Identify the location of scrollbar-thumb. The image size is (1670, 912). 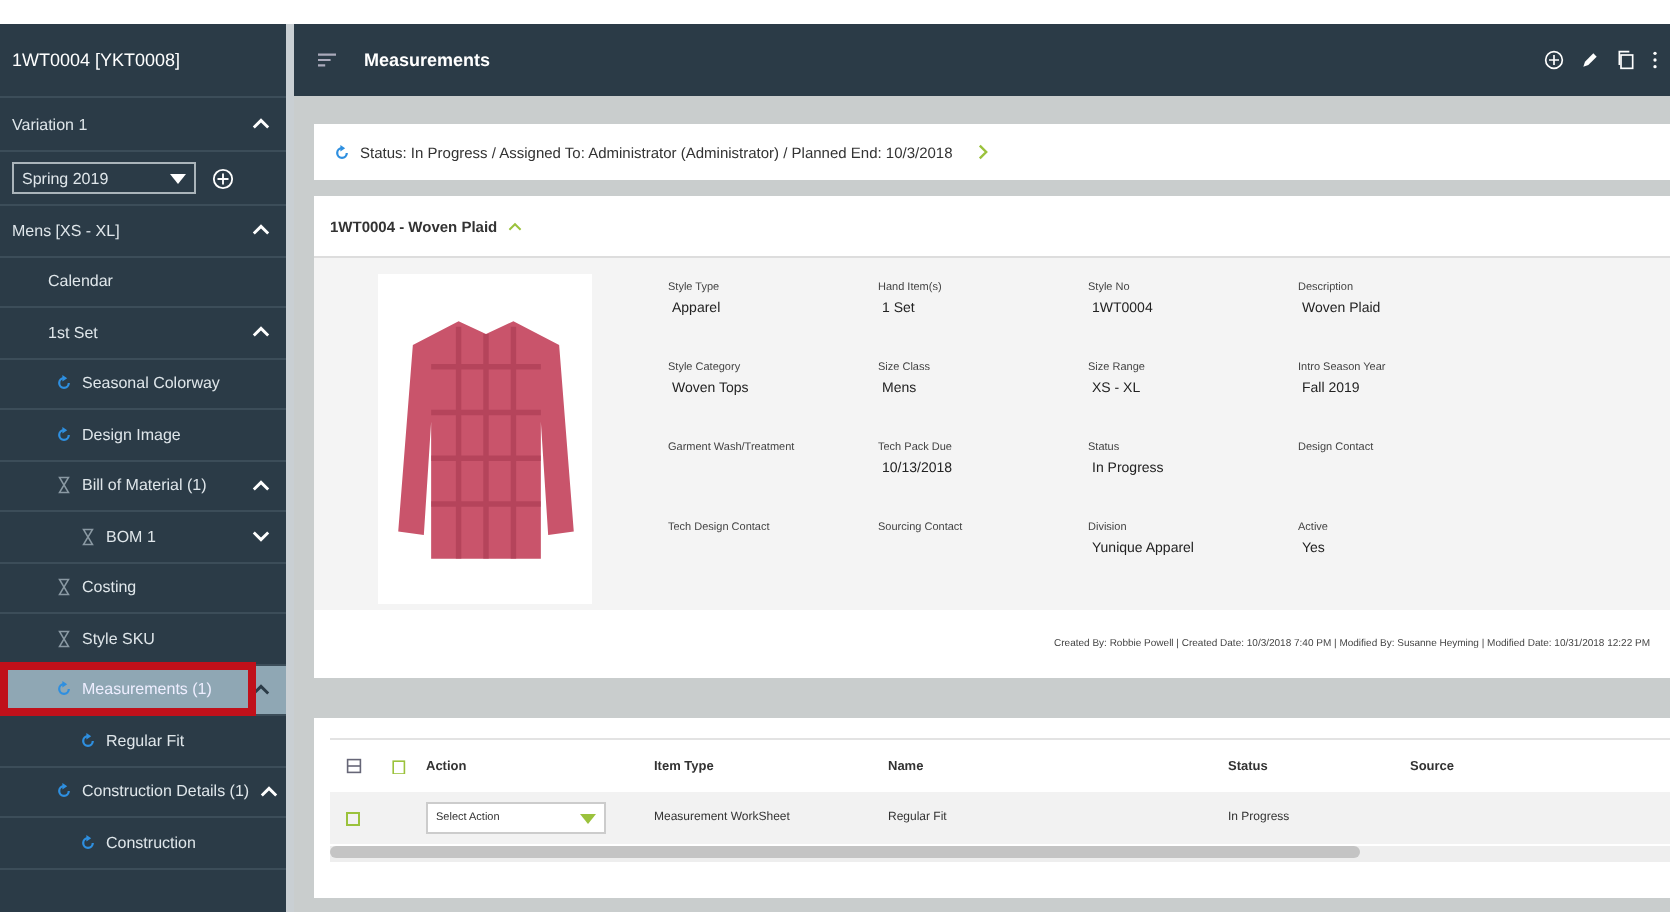
(845, 852).